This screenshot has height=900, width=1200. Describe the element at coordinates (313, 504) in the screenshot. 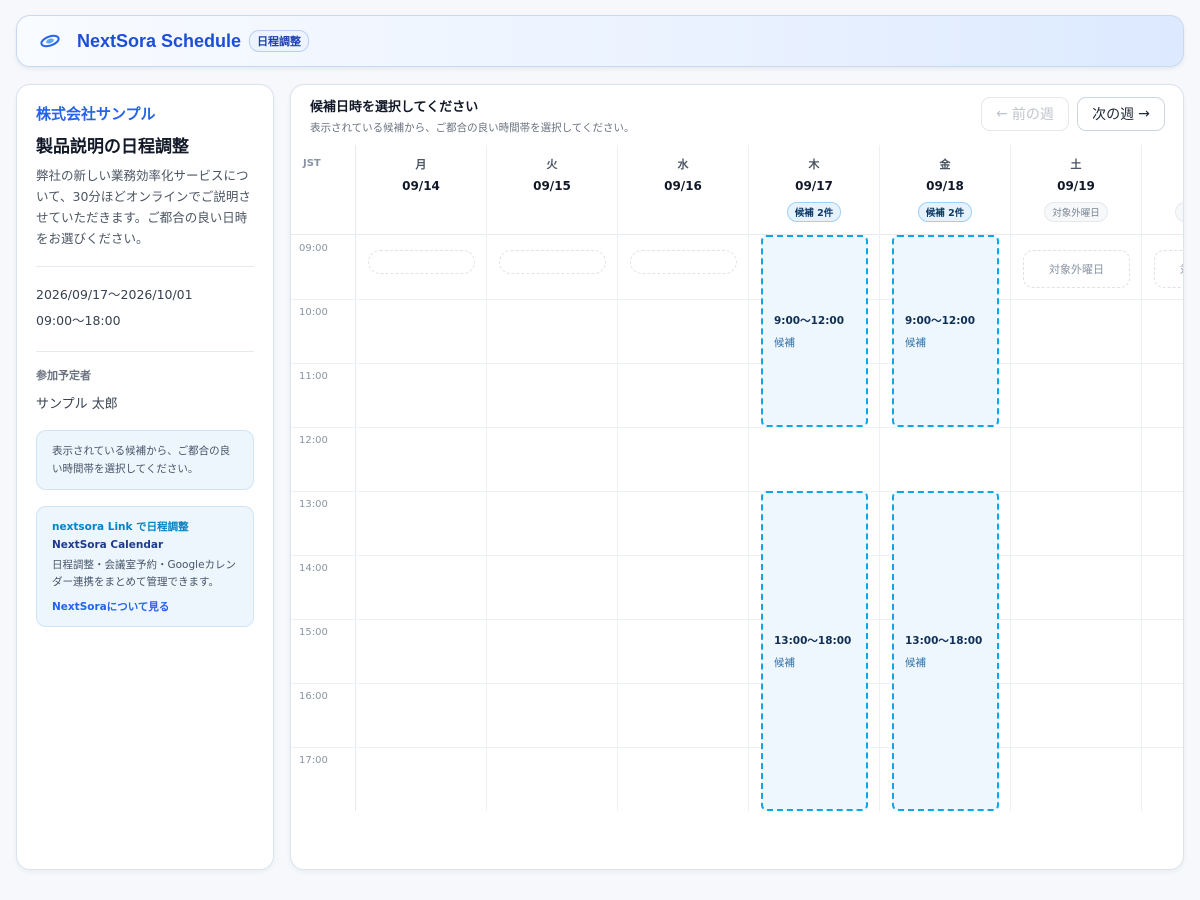

I see `hour-label: 13:00` at that location.